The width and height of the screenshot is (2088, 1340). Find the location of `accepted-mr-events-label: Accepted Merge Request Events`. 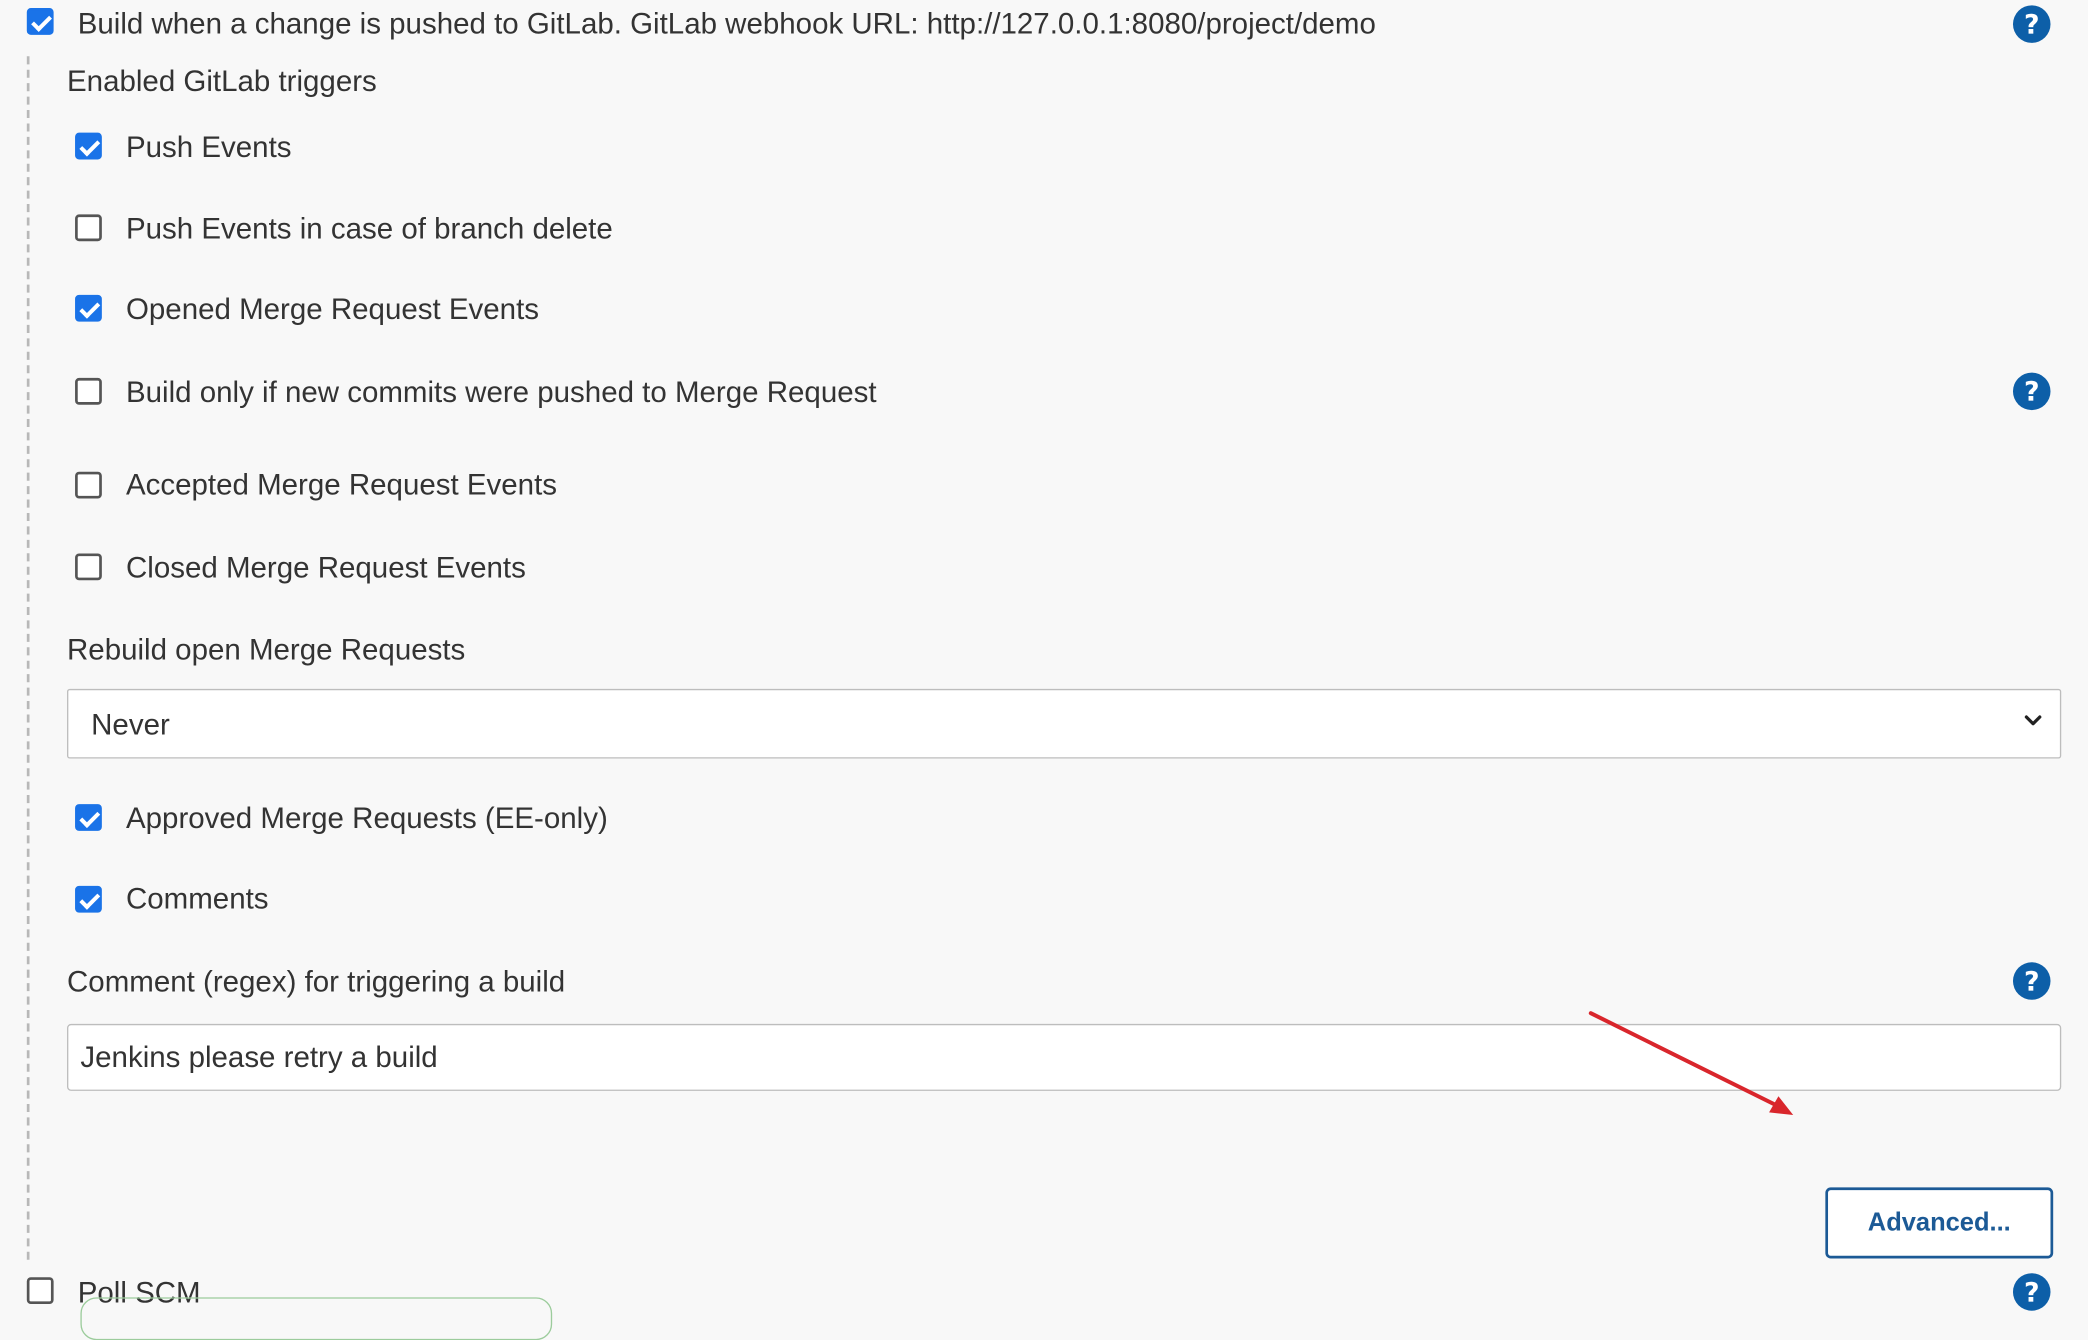

accepted-mr-events-label: Accepted Merge Request Events is located at coordinates (341, 484).